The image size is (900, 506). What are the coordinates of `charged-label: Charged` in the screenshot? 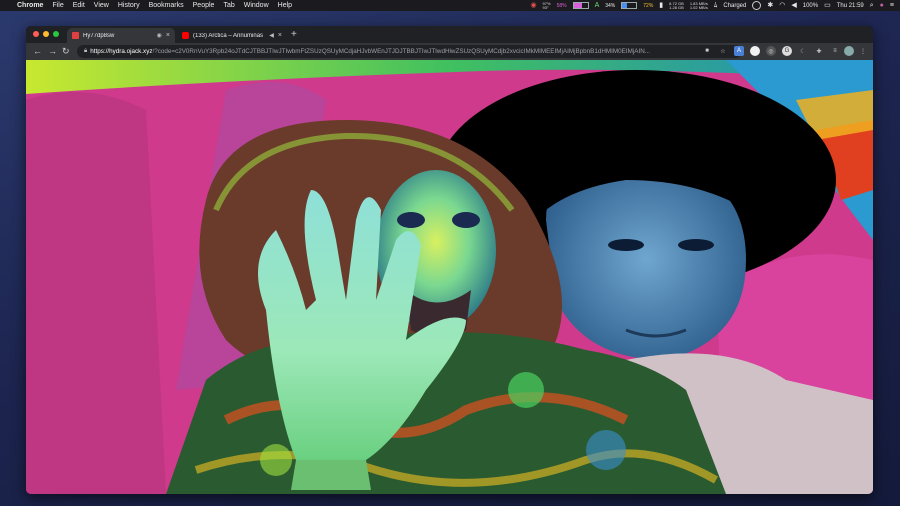 It's located at (734, 6).